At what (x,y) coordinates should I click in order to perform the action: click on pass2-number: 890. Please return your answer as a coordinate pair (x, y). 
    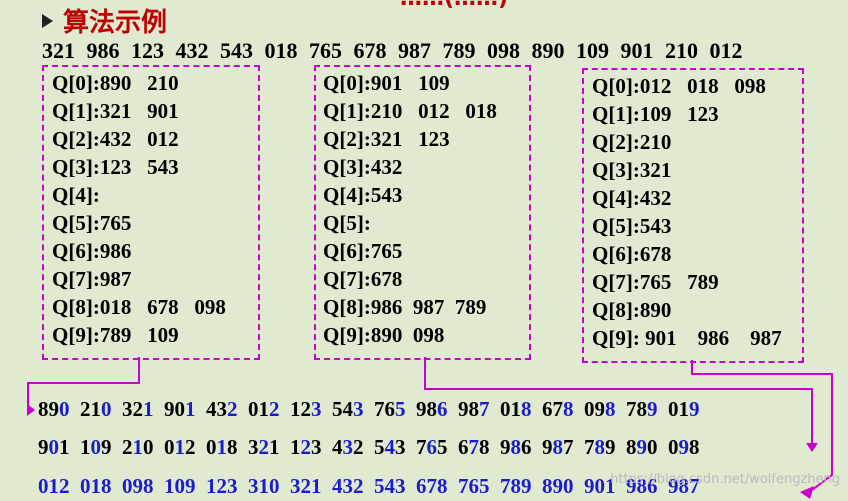
    Looking at the image, I should click on (642, 447).